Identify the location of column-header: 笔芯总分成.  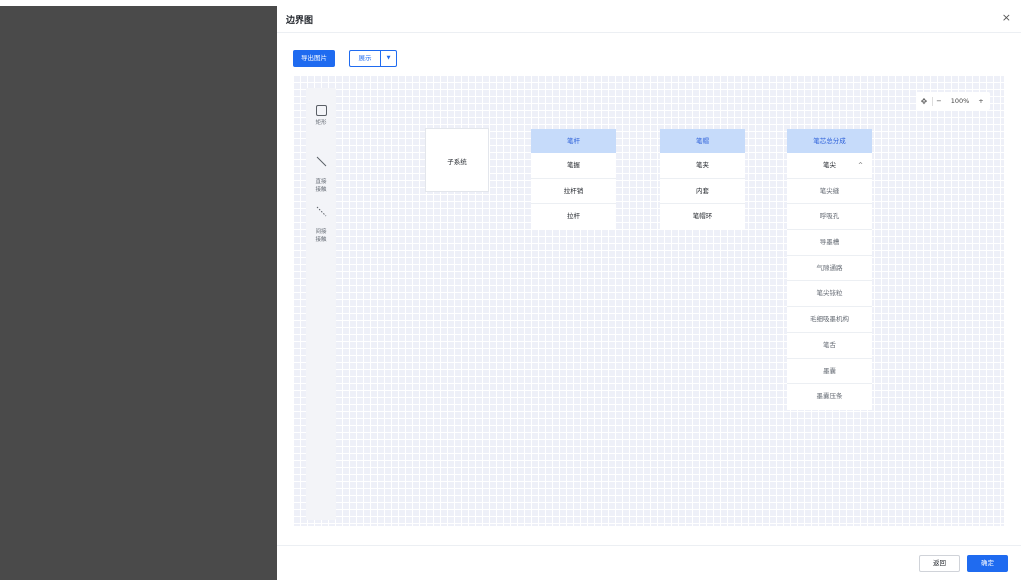
(829, 141).